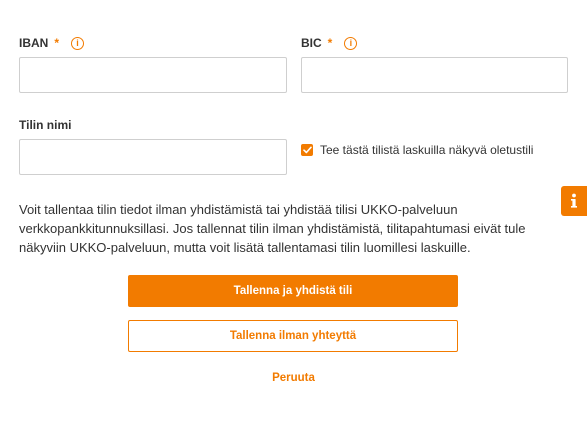 The height and width of the screenshot is (422, 587). What do you see at coordinates (34, 43) in the screenshot?
I see `iban-label-text: IBAN` at bounding box center [34, 43].